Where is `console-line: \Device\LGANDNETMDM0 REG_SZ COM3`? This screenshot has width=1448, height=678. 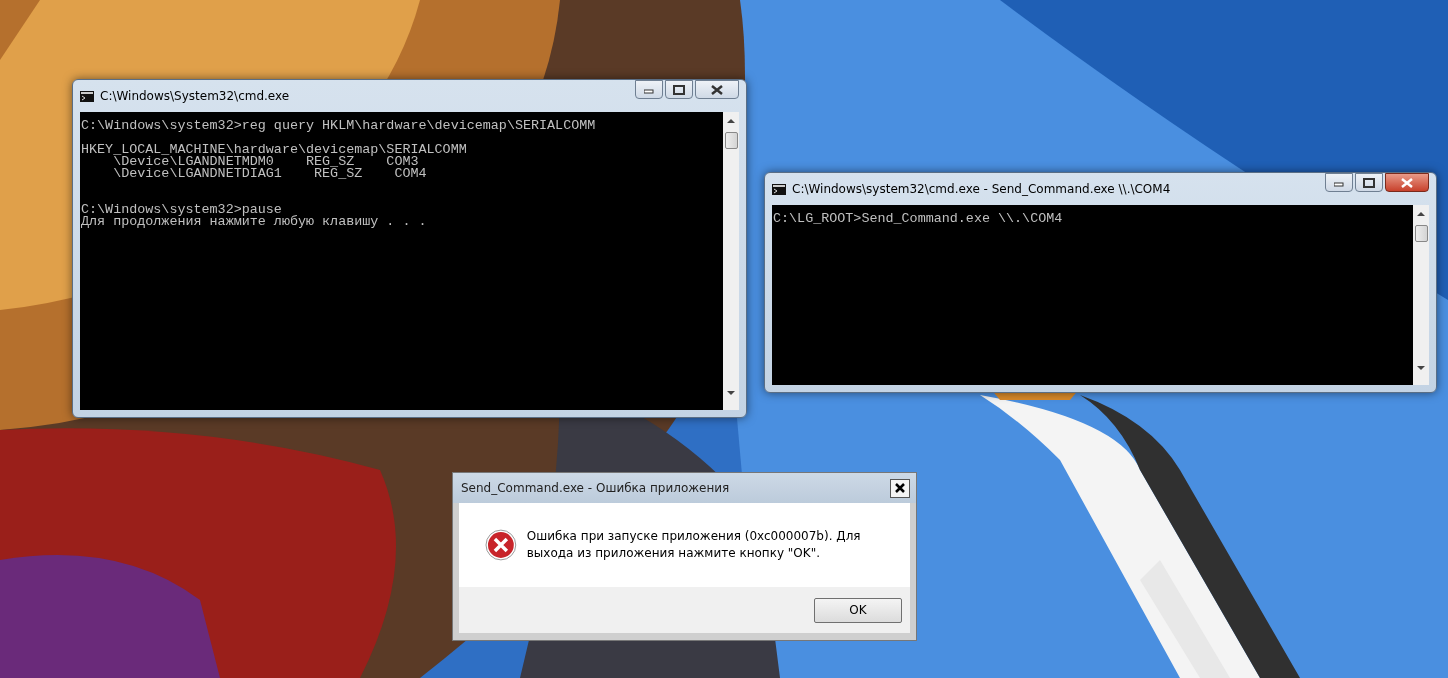
console-line: \Device\LGANDNETMDM0 REG_SZ COM3 is located at coordinates (266, 162).